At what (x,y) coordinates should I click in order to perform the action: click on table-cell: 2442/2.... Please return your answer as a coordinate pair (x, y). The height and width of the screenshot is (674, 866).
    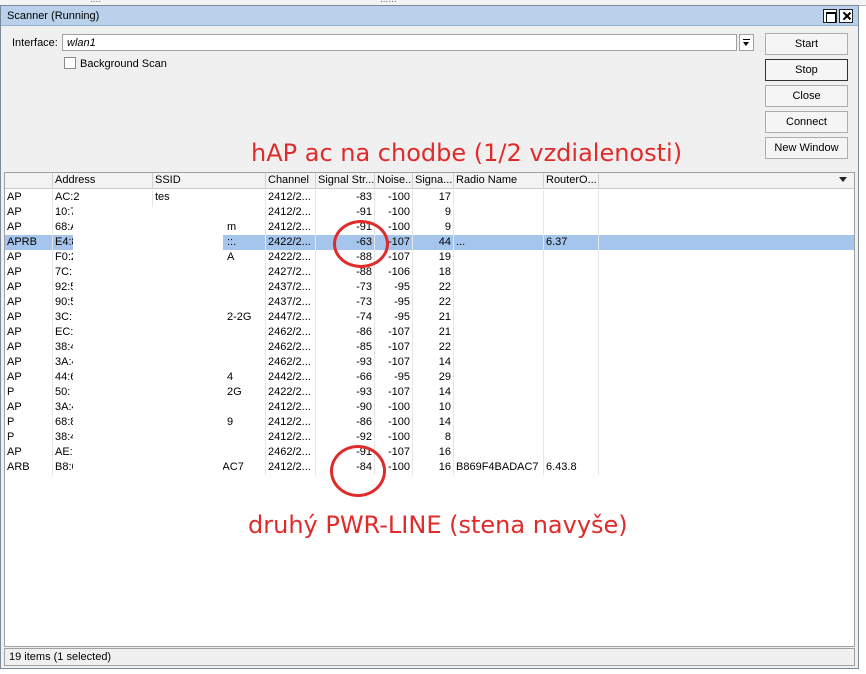
    Looking at the image, I should click on (291, 377).